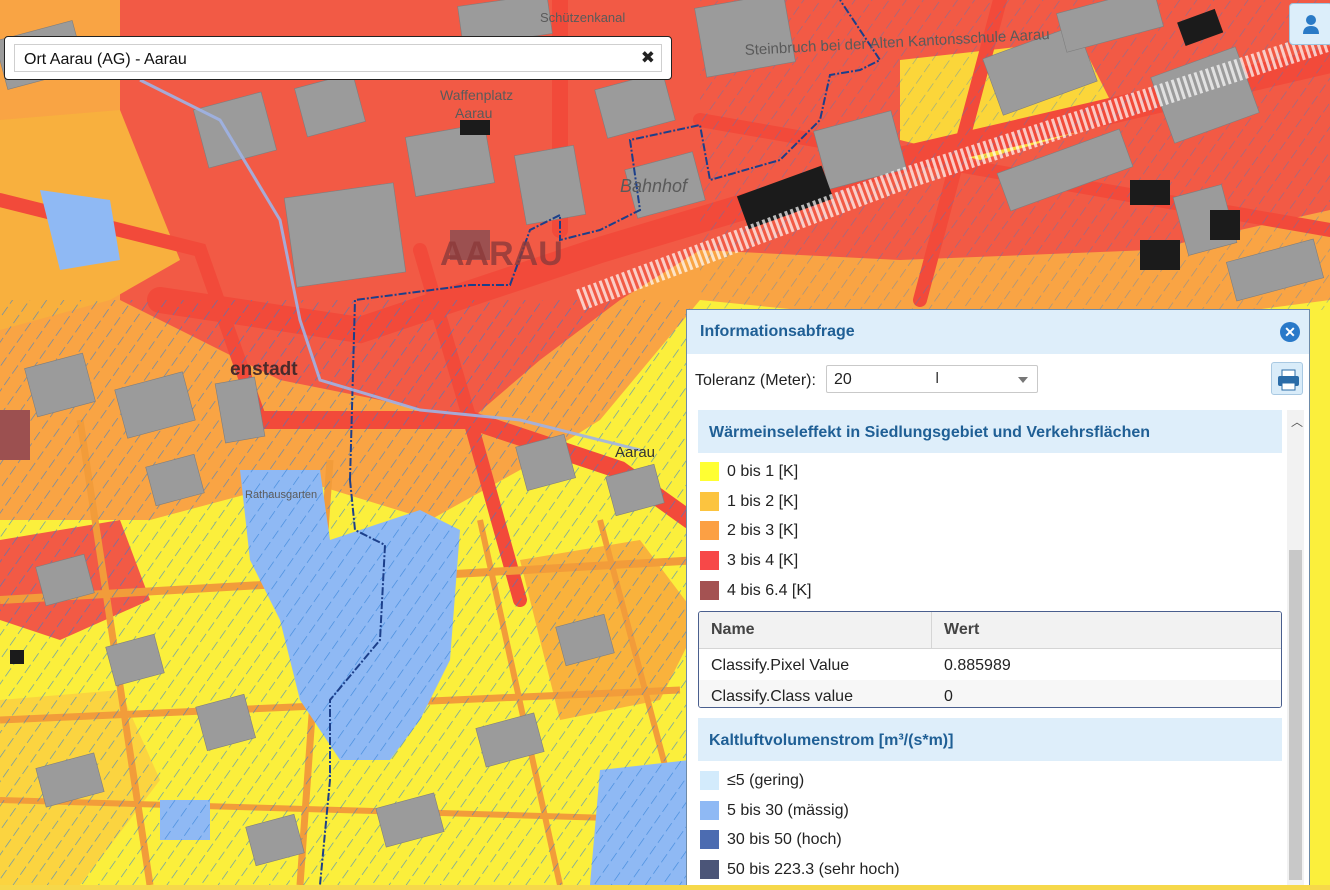 The height and width of the screenshot is (890, 1330). I want to click on tolerance-value: 20, so click(843, 379).